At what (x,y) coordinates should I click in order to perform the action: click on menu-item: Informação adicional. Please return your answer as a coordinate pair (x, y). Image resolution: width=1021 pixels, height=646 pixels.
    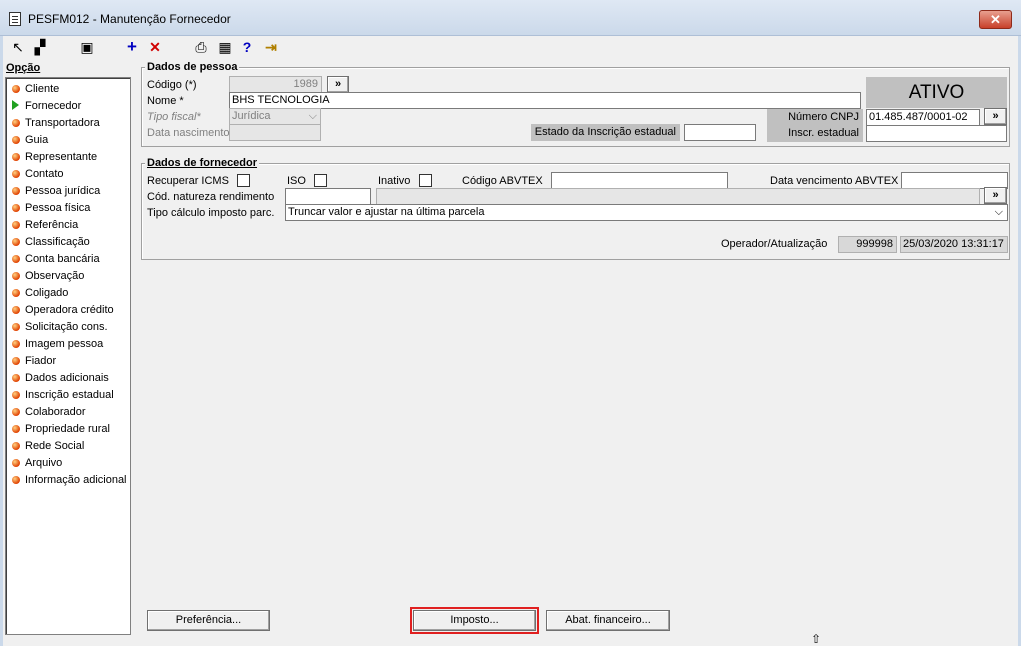
    Looking at the image, I should click on (69, 480).